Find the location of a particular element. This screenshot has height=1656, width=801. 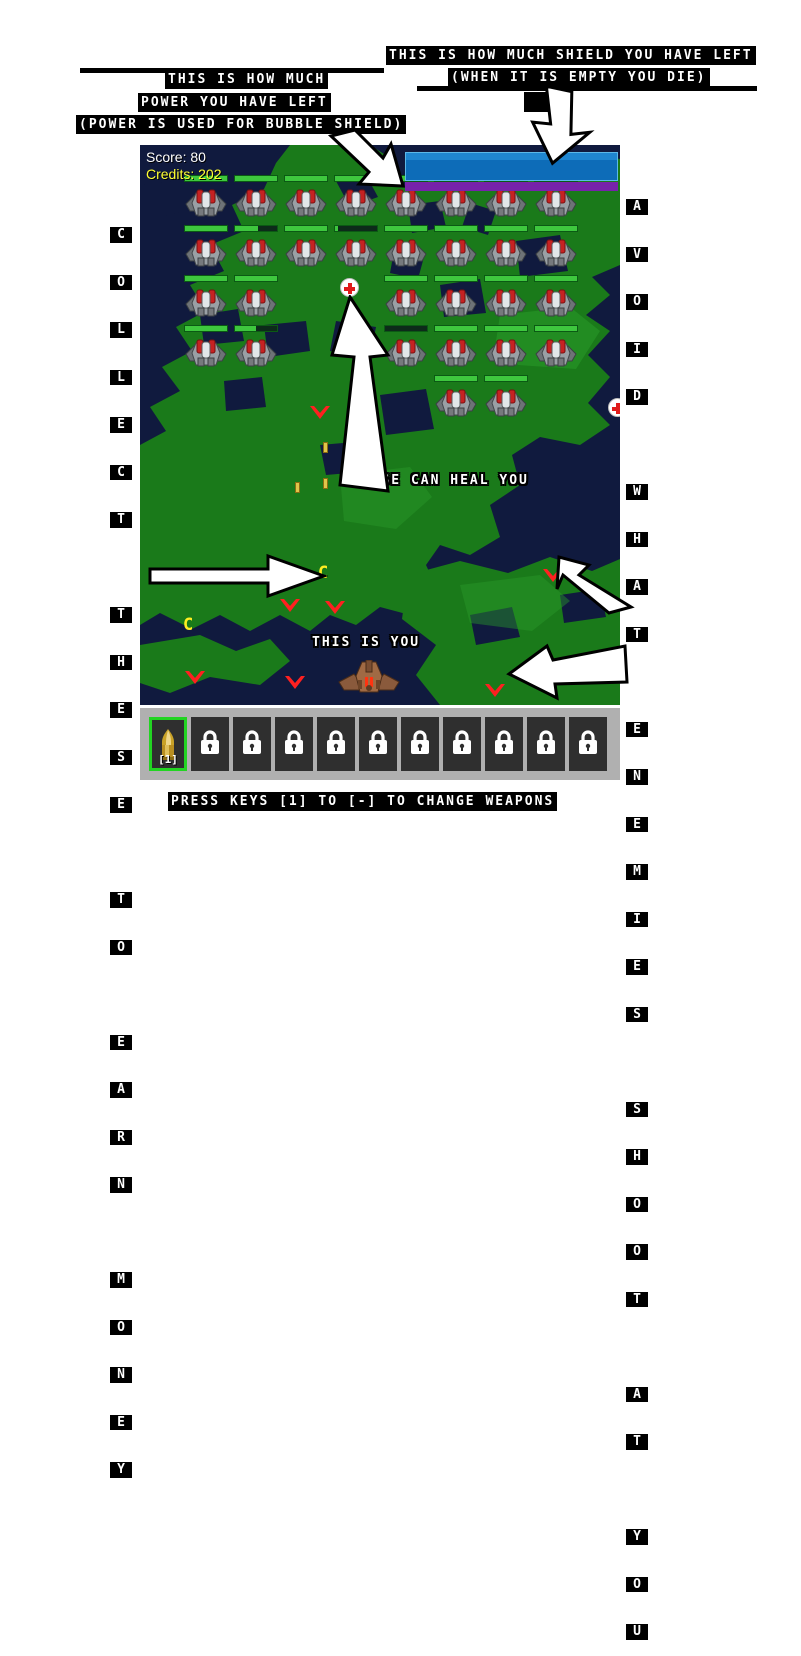

medkit-pickup-icon is located at coordinates (614, 407).